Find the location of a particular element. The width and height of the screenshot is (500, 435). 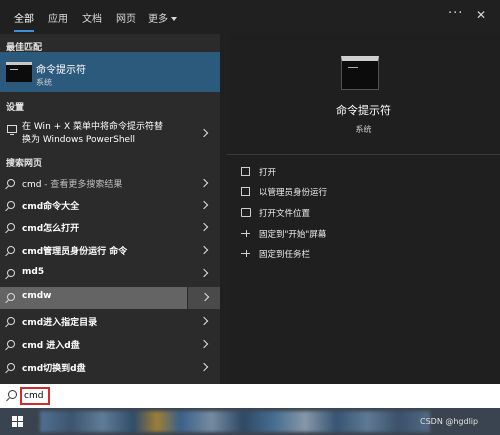

web-result-text: cmd怎么打开 is located at coordinates (50, 227).